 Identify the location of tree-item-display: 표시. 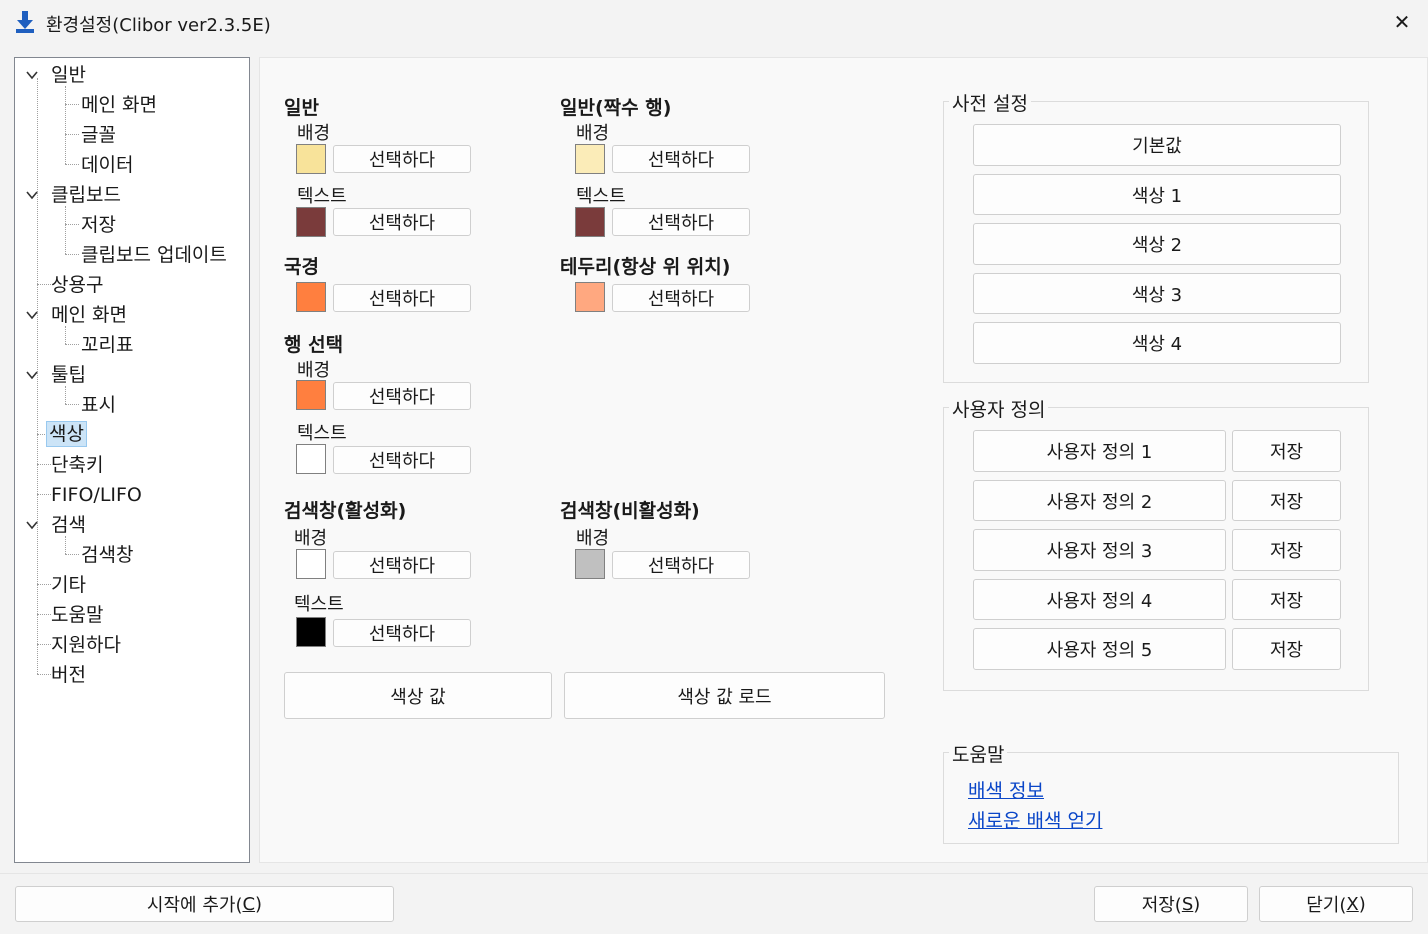
(98, 405).